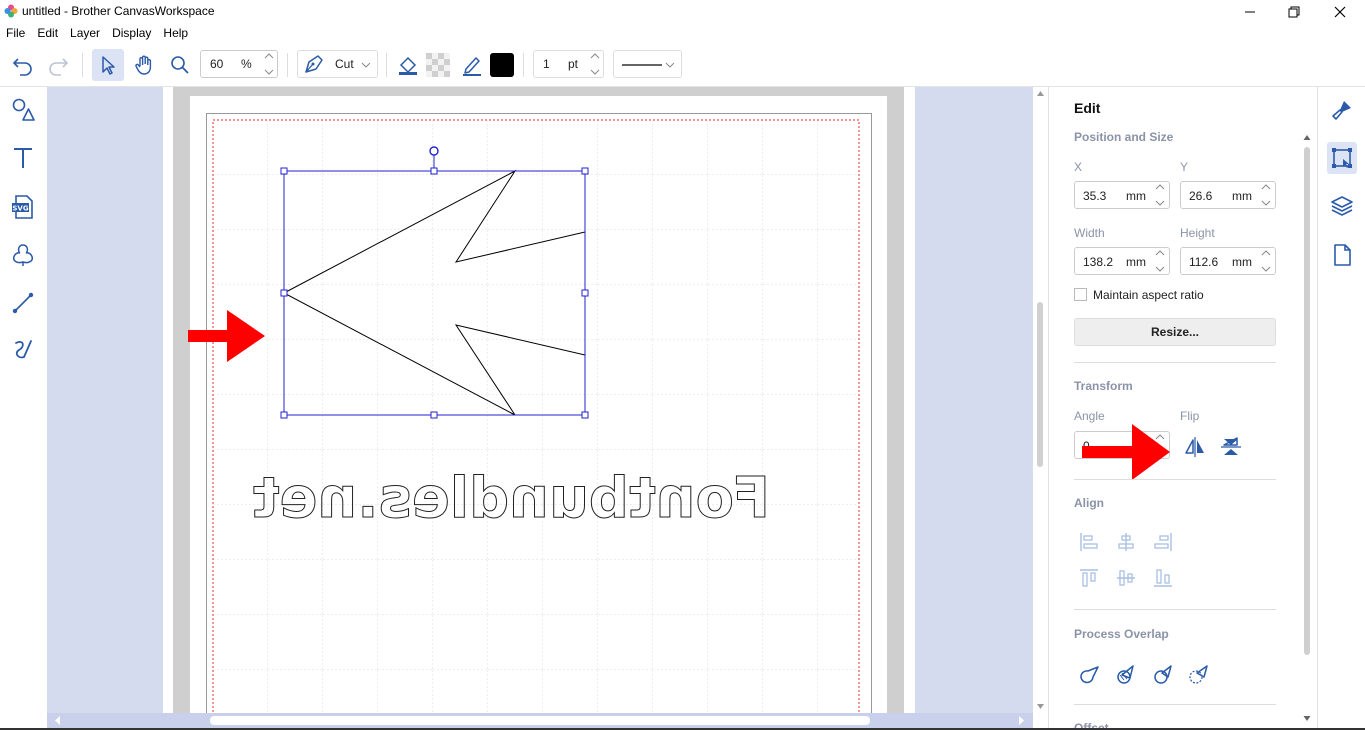 Image resolution: width=1365 pixels, height=730 pixels. I want to click on freehand-tool, so click(23, 350).